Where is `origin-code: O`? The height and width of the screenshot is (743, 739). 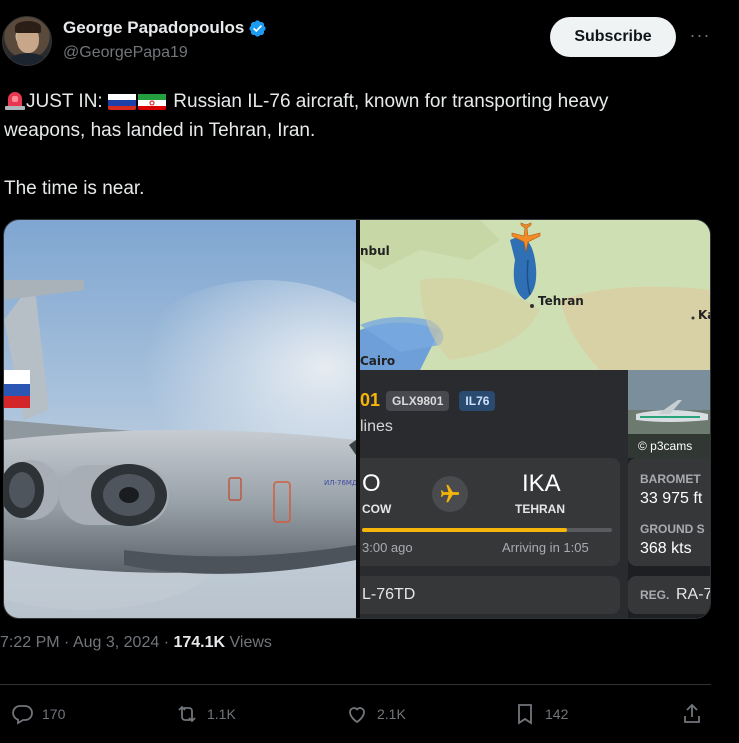 origin-code: O is located at coordinates (371, 483).